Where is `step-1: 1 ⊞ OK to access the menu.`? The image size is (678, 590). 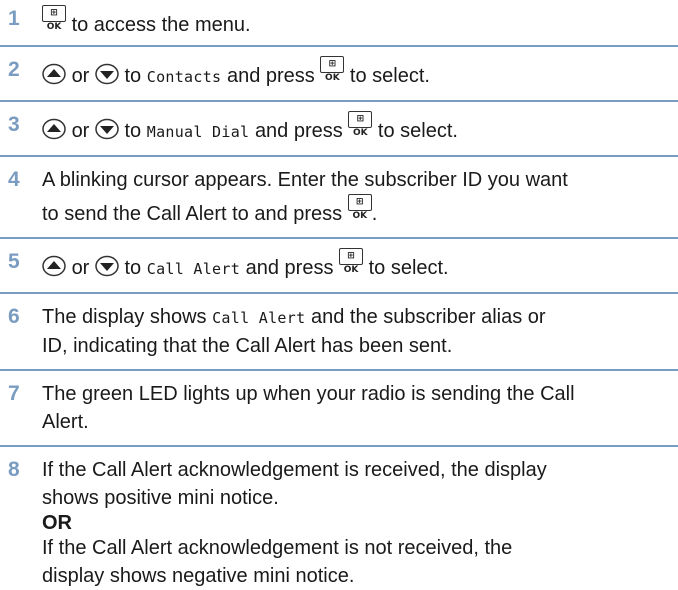 step-1: 1 ⊞ OK to access the menu. is located at coordinates (339, 24).